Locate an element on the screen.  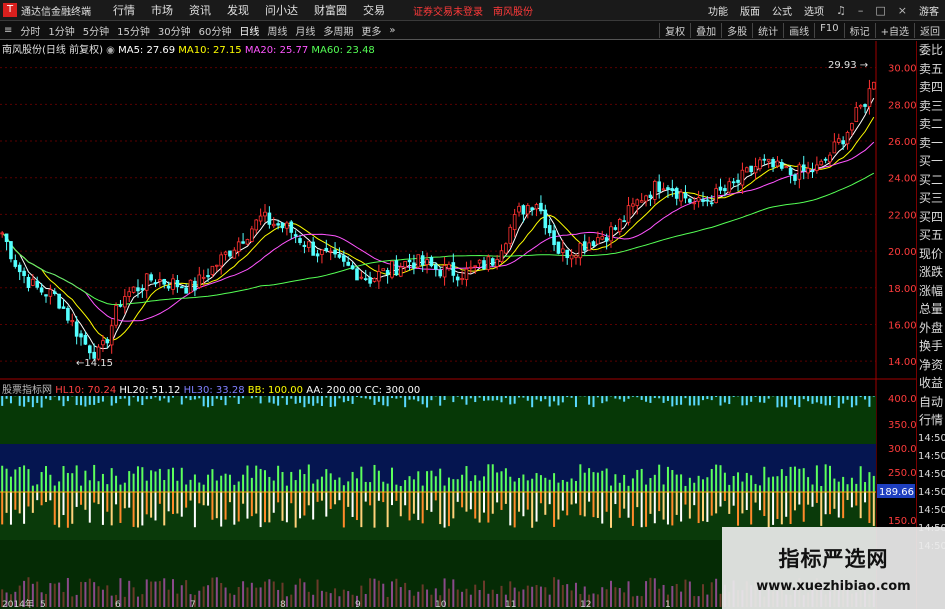
period-60min: 60分钟 is located at coordinates (215, 30).